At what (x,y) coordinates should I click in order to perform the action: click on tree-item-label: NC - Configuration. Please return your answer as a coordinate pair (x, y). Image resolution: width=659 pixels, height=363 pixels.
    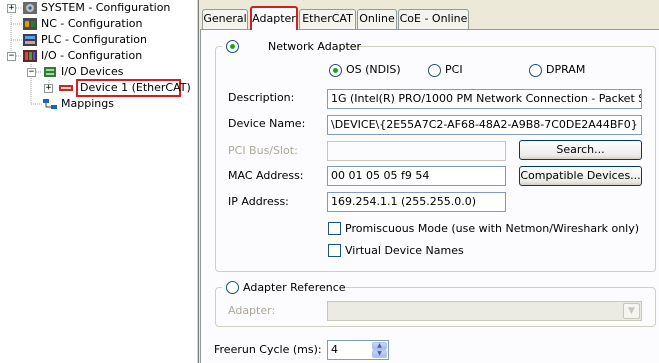
    Looking at the image, I should click on (92, 23).